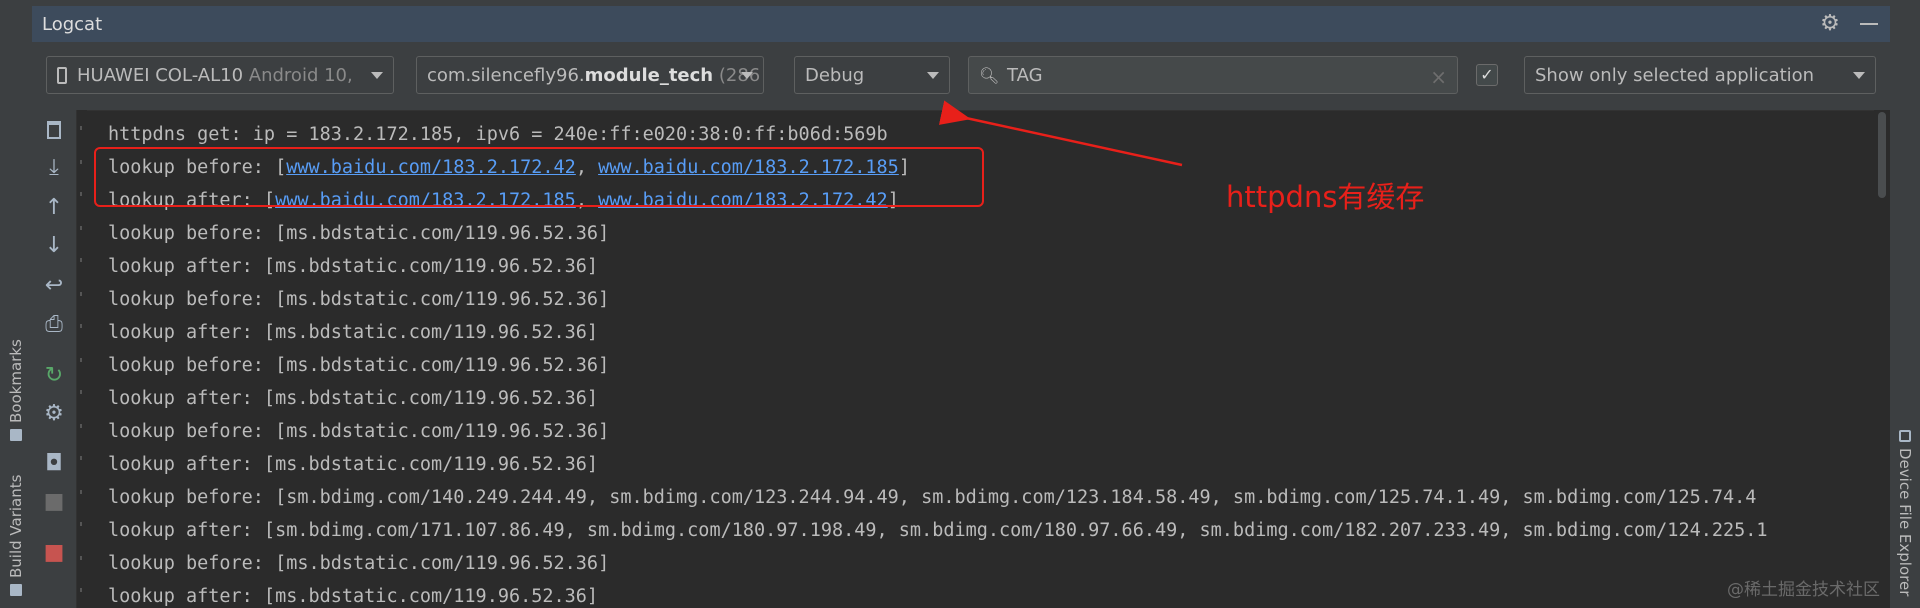 Image resolution: width=1920 pixels, height=608 pixels. I want to click on trash-icon, so click(54, 130).